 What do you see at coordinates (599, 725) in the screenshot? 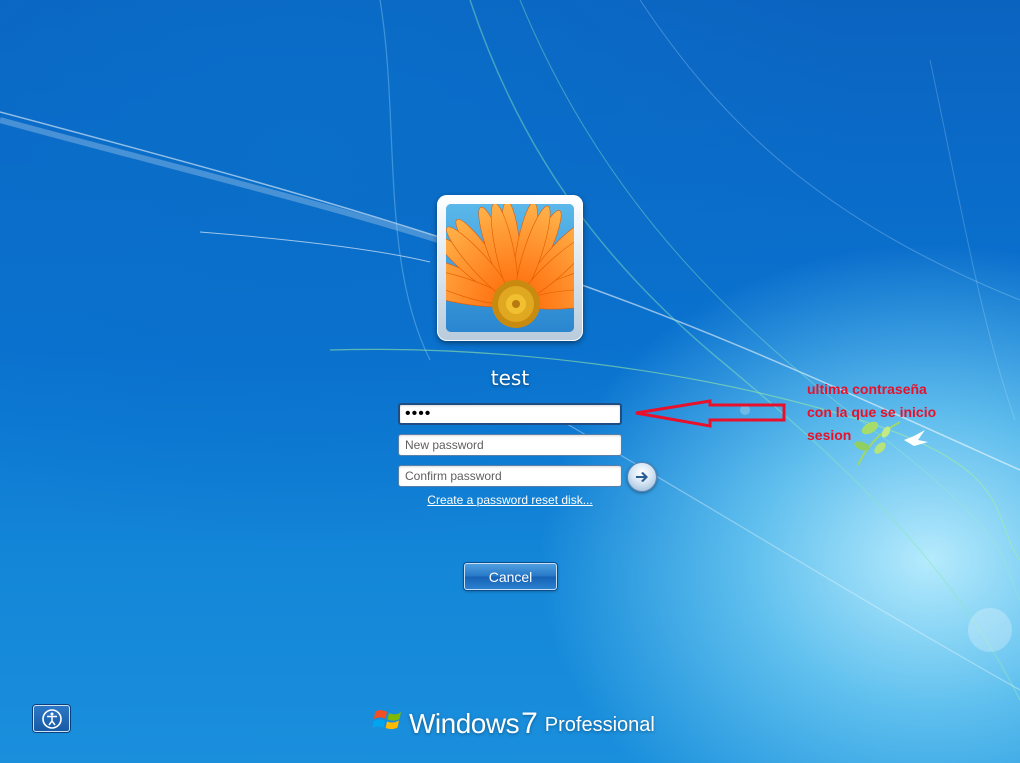
I see `product-edition: Professional` at bounding box center [599, 725].